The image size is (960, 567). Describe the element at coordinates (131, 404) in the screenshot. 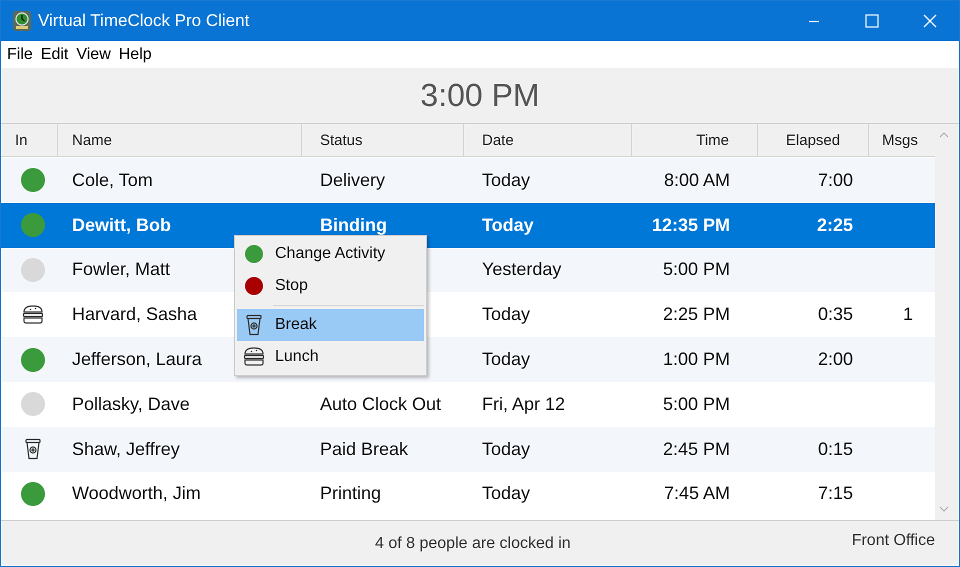

I see `table-cell: Pollasky, Dave` at that location.